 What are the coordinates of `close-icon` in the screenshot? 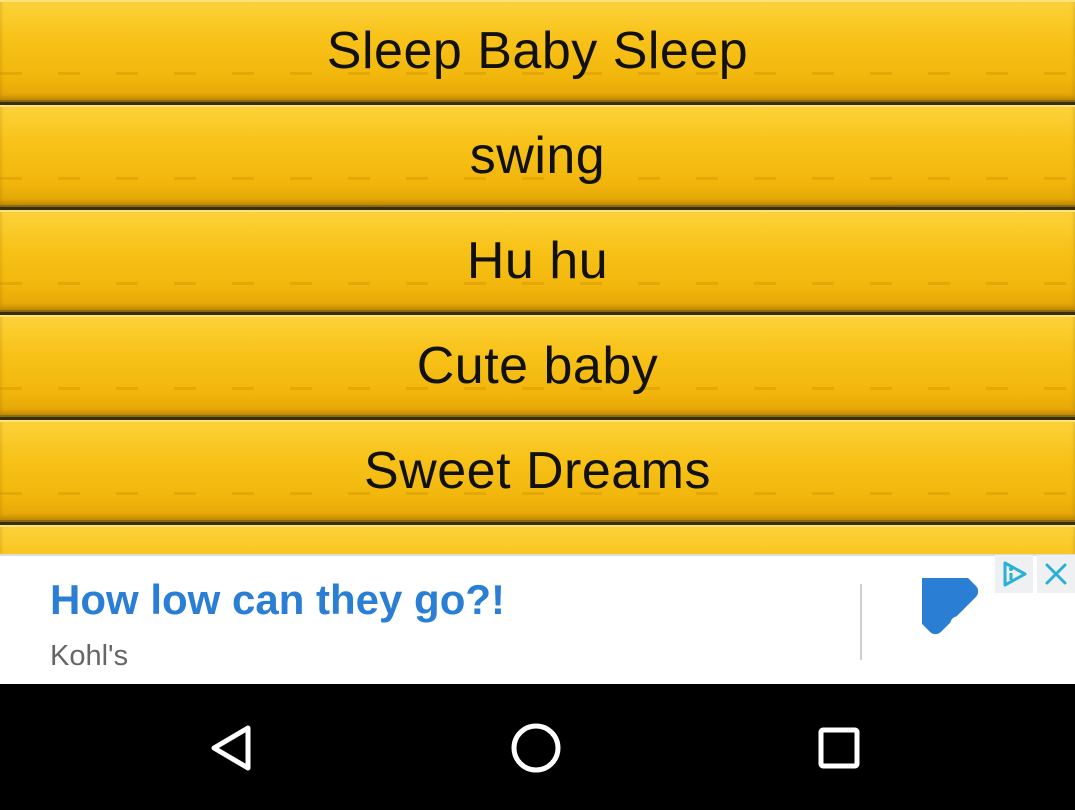 It's located at (1056, 574).